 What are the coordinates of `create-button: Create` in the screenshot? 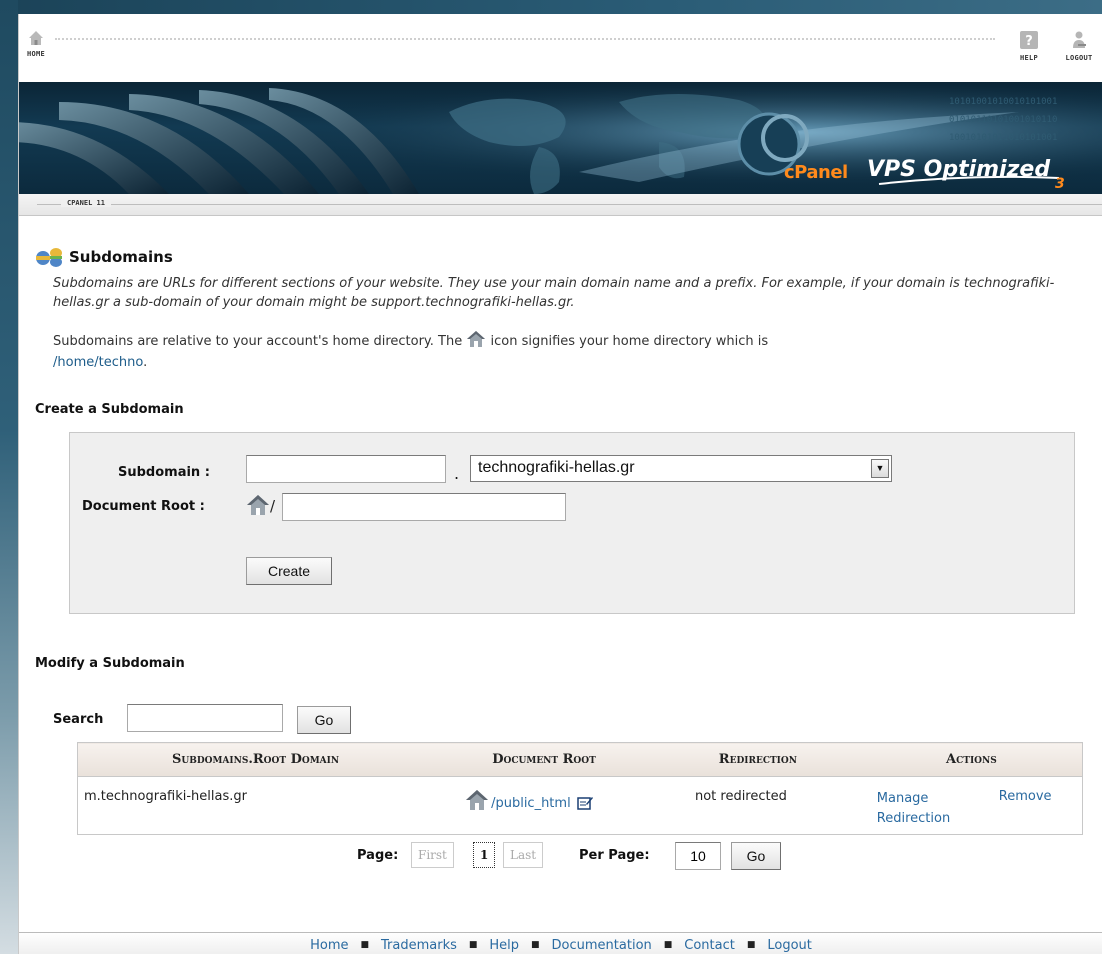 It's located at (289, 571).